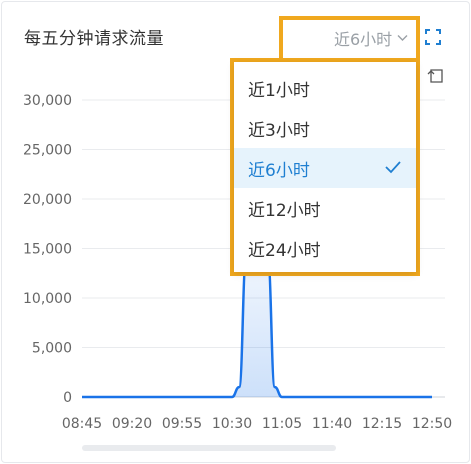 The height and width of the screenshot is (464, 471). What do you see at coordinates (47, 200) in the screenshot?
I see `y-tick-label: 20,000` at bounding box center [47, 200].